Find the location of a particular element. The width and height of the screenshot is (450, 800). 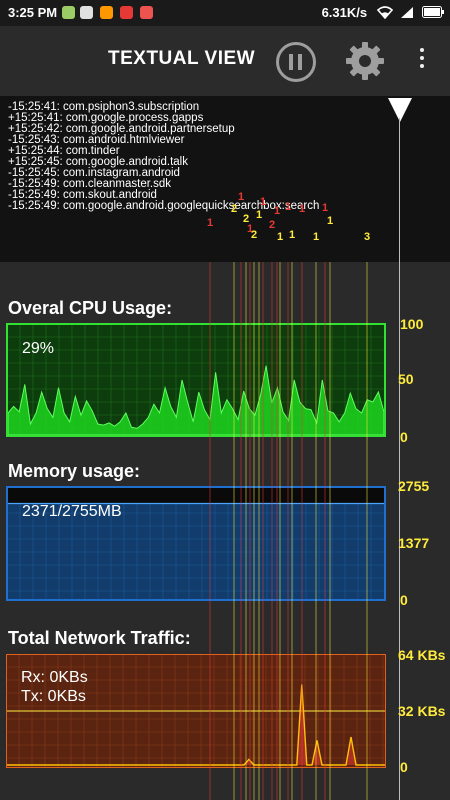

rx-value: Rx: 0KBs is located at coordinates (54, 677).